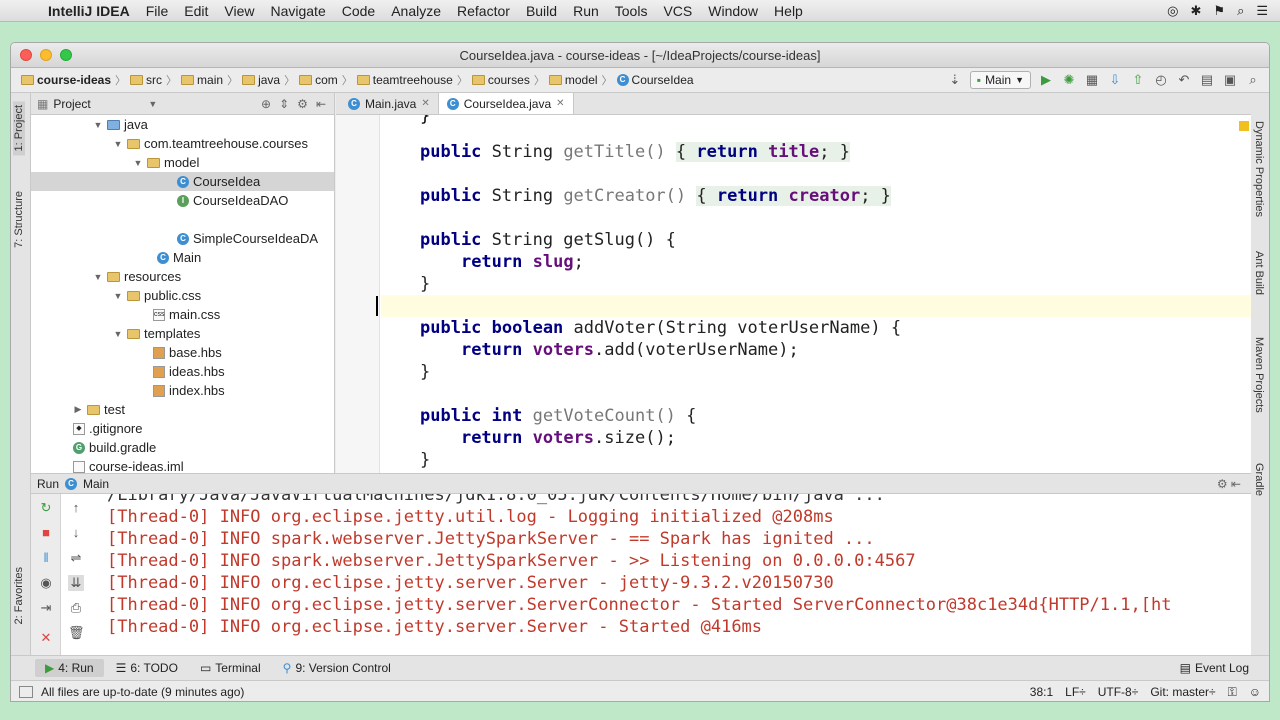 This screenshot has width=1280, height=720. Describe the element at coordinates (1092, 80) in the screenshot. I see `coverage-icon: ▦` at that location.